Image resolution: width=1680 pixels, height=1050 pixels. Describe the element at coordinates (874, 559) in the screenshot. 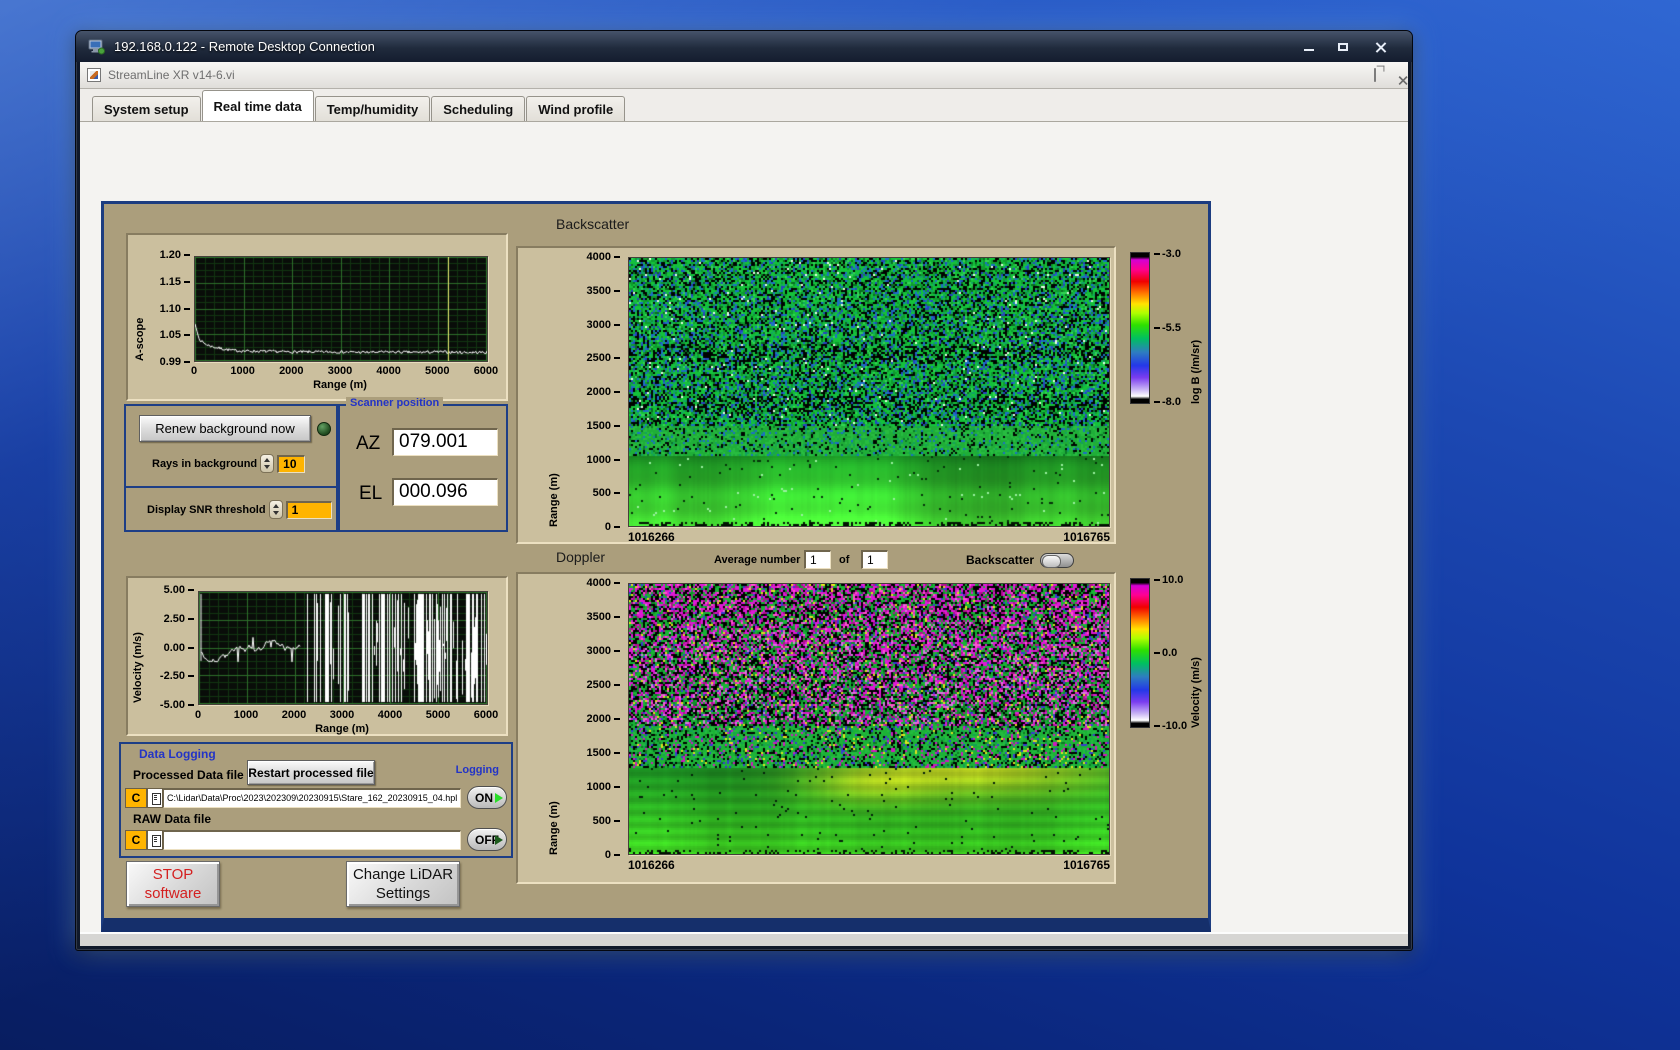

I see `average-count-field: 1` at that location.